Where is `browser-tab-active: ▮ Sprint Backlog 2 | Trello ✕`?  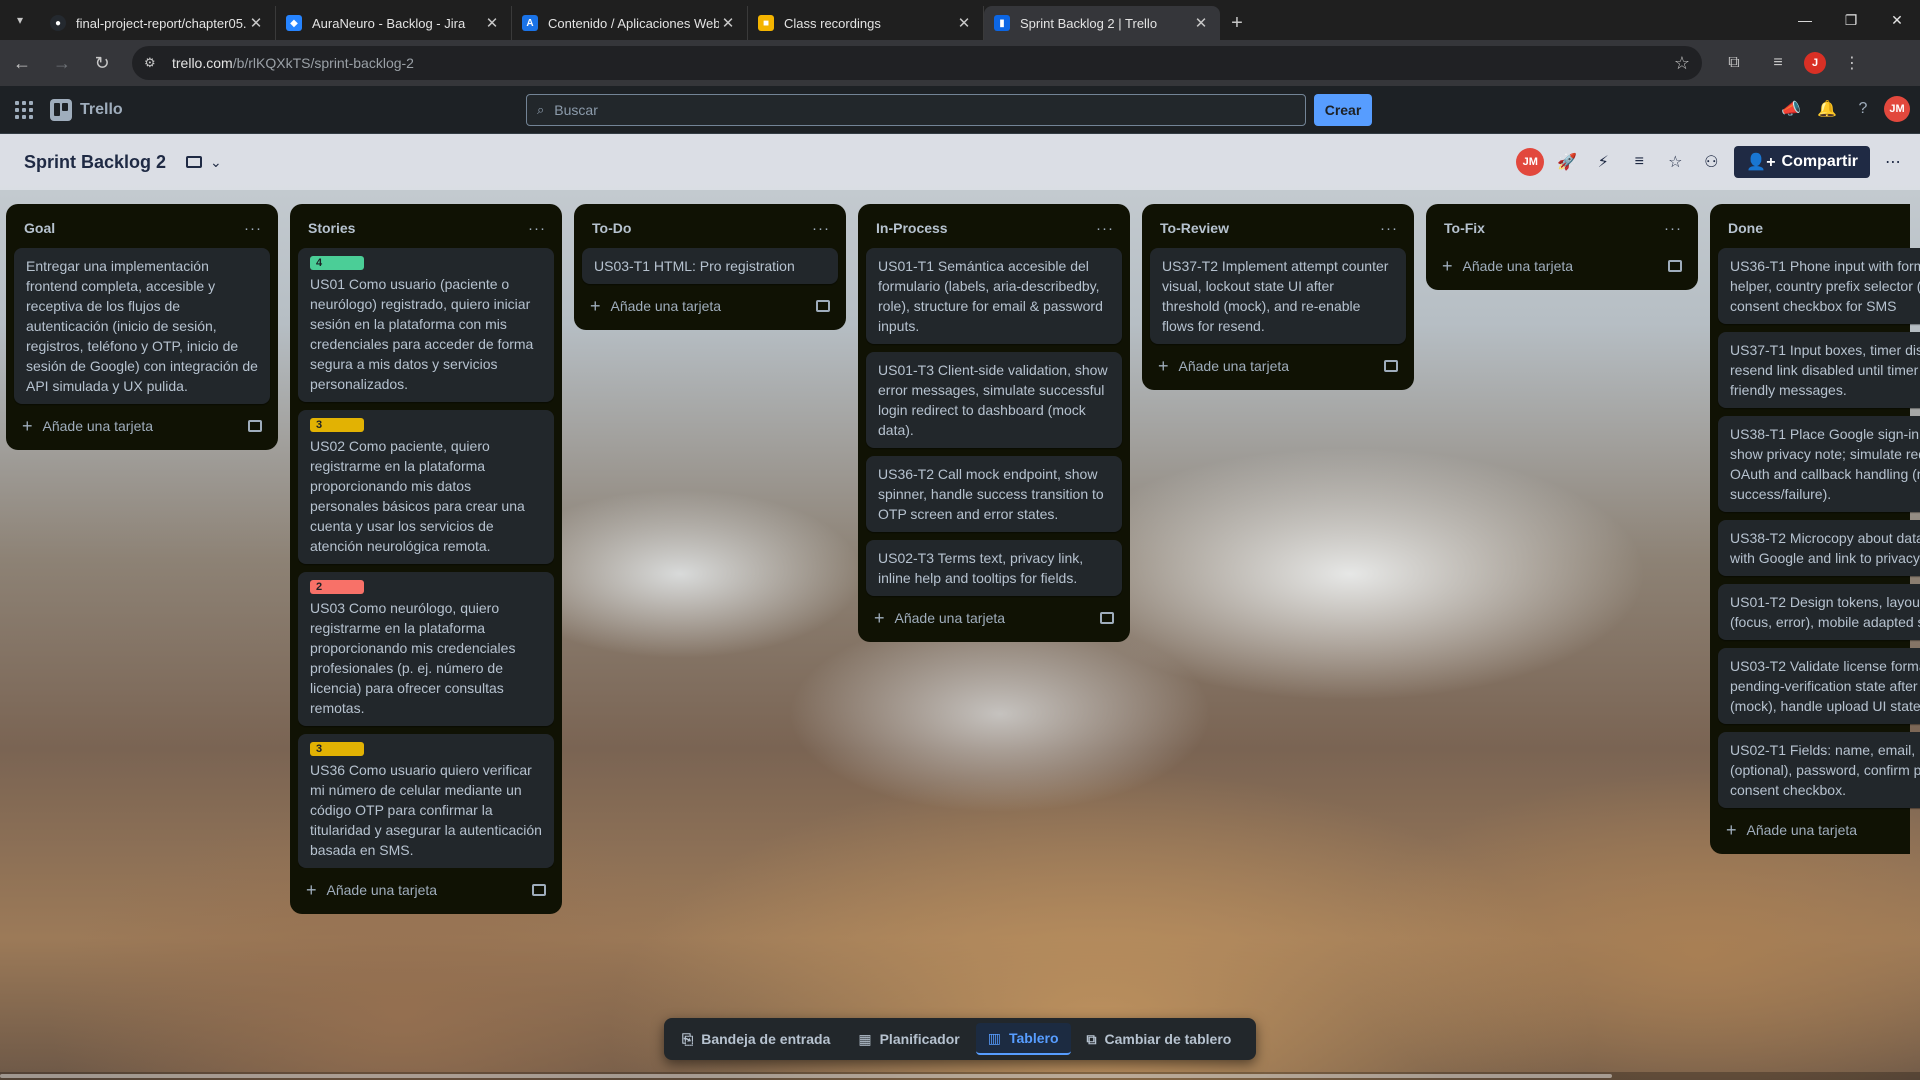 browser-tab-active: ▮ Sprint Backlog 2 | Trello ✕ is located at coordinates (1102, 23).